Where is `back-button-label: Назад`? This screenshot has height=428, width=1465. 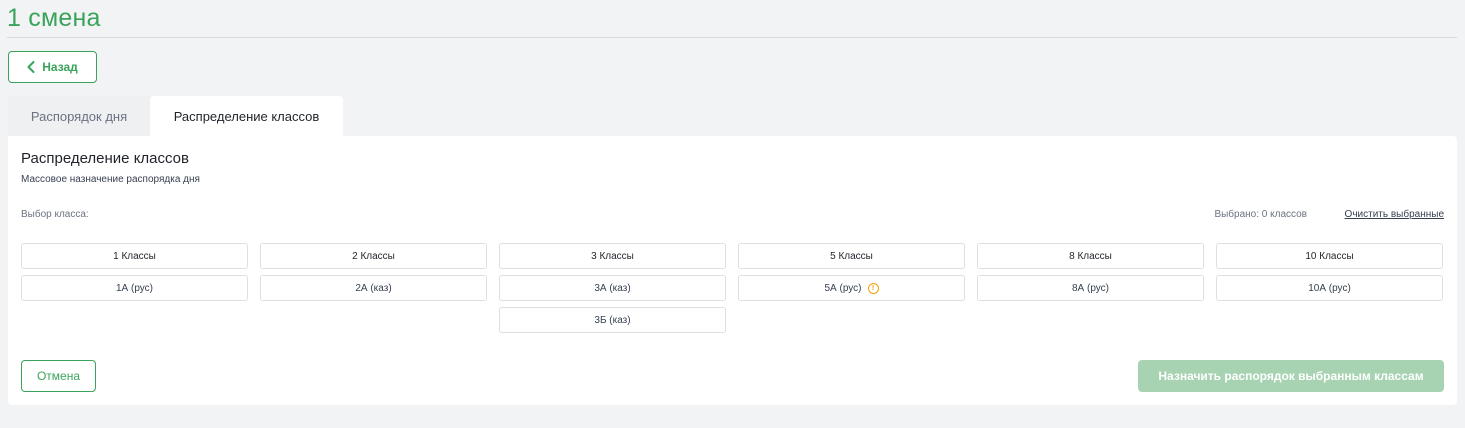 back-button-label: Назад is located at coordinates (60, 67).